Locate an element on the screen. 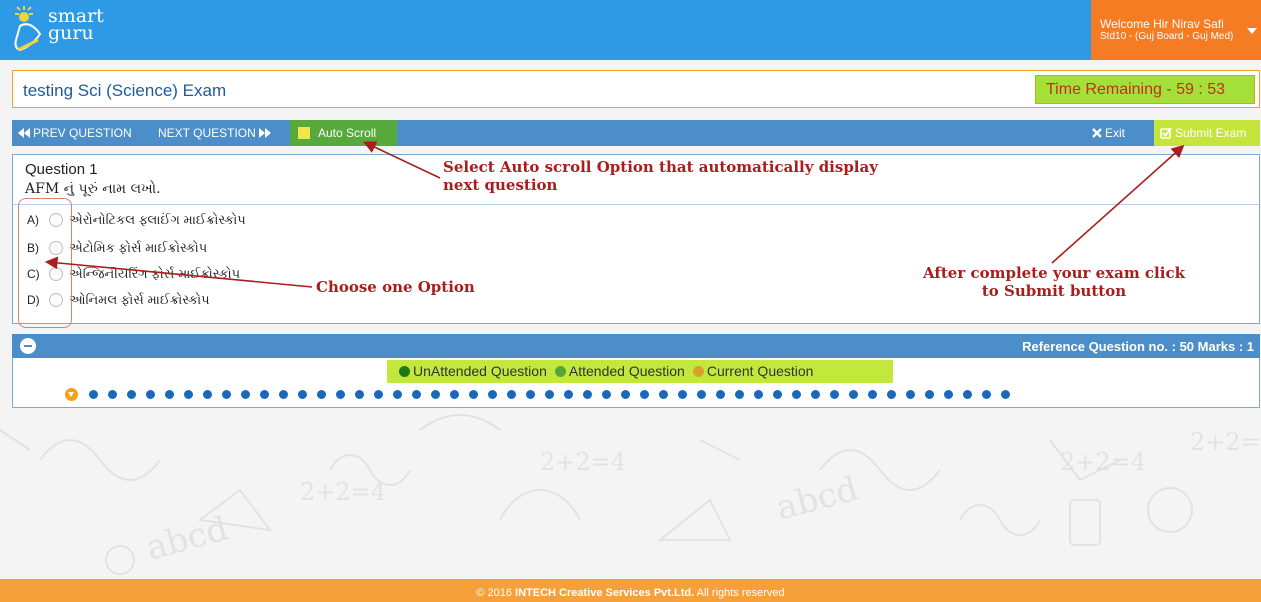  prev-question-button: PREV QUESTION is located at coordinates (75, 133).